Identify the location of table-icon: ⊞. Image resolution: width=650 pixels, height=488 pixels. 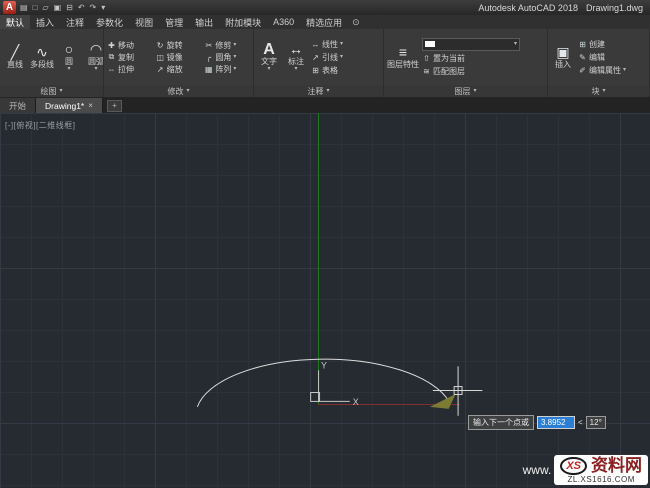
(315, 70).